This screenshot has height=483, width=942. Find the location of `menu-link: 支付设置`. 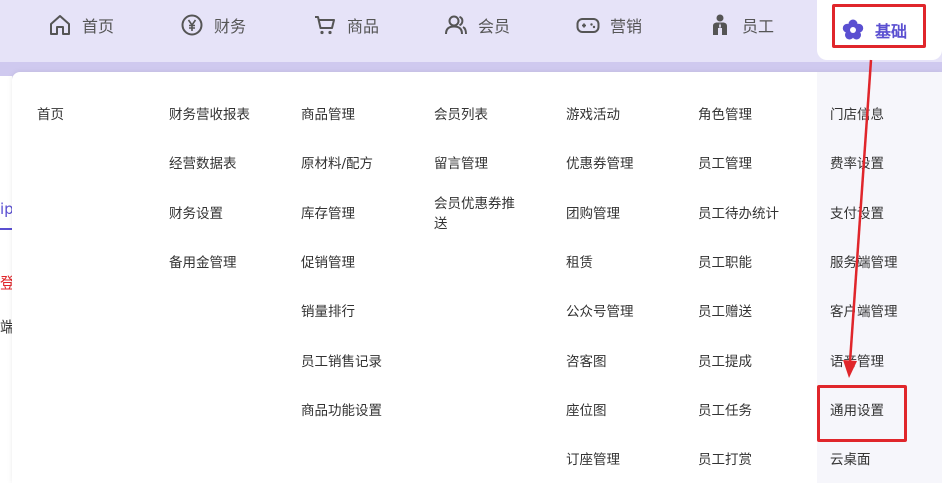

menu-link: 支付设置 is located at coordinates (886, 214).